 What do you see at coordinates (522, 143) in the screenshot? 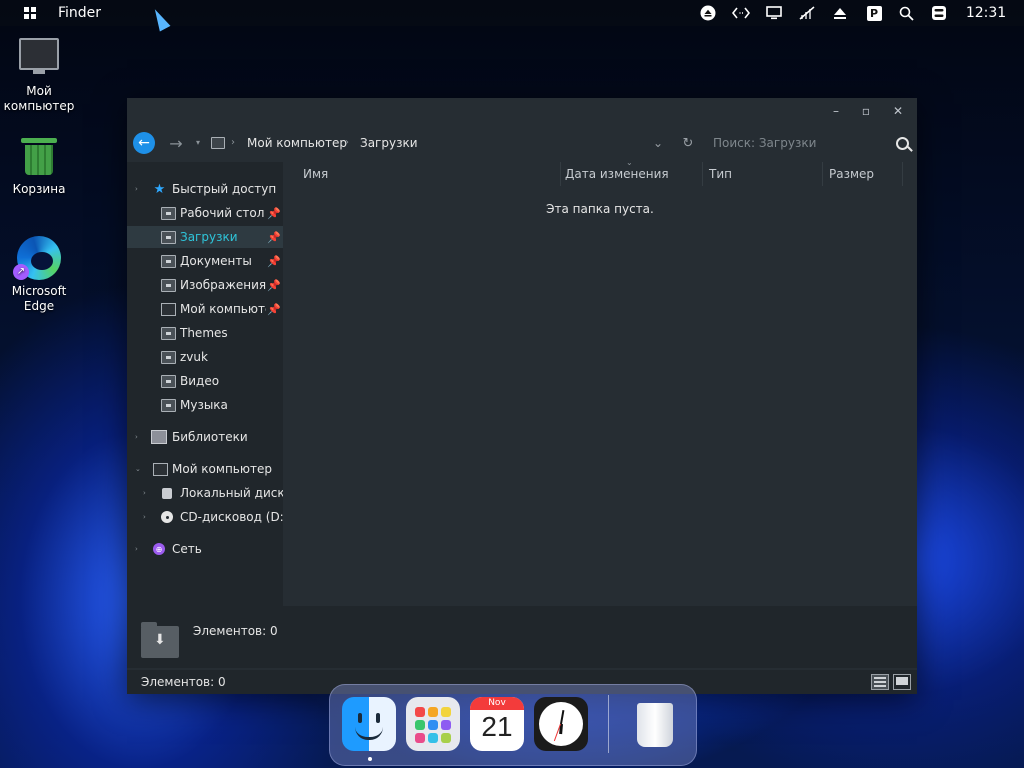
I see `navigation-toolbar: ← → ▾ › Мой компьютер › Загрузки ⌄ ↻` at bounding box center [522, 143].